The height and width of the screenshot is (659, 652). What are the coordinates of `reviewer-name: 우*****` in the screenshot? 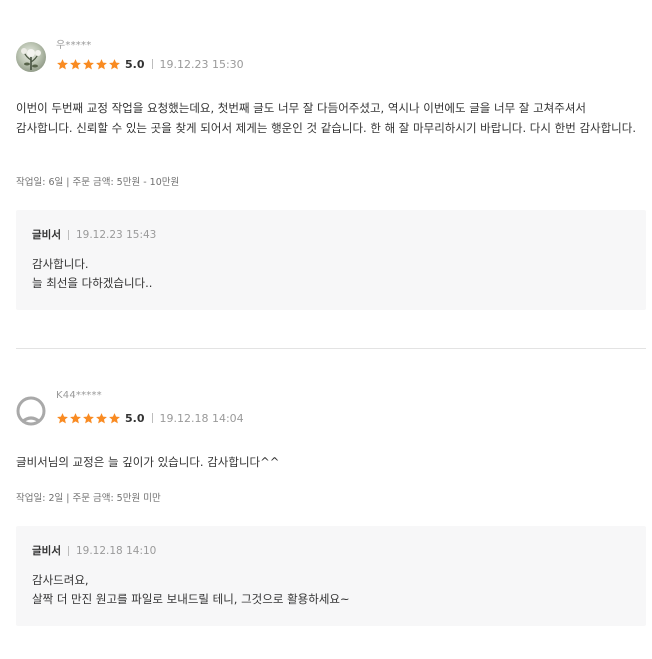 It's located at (74, 45).